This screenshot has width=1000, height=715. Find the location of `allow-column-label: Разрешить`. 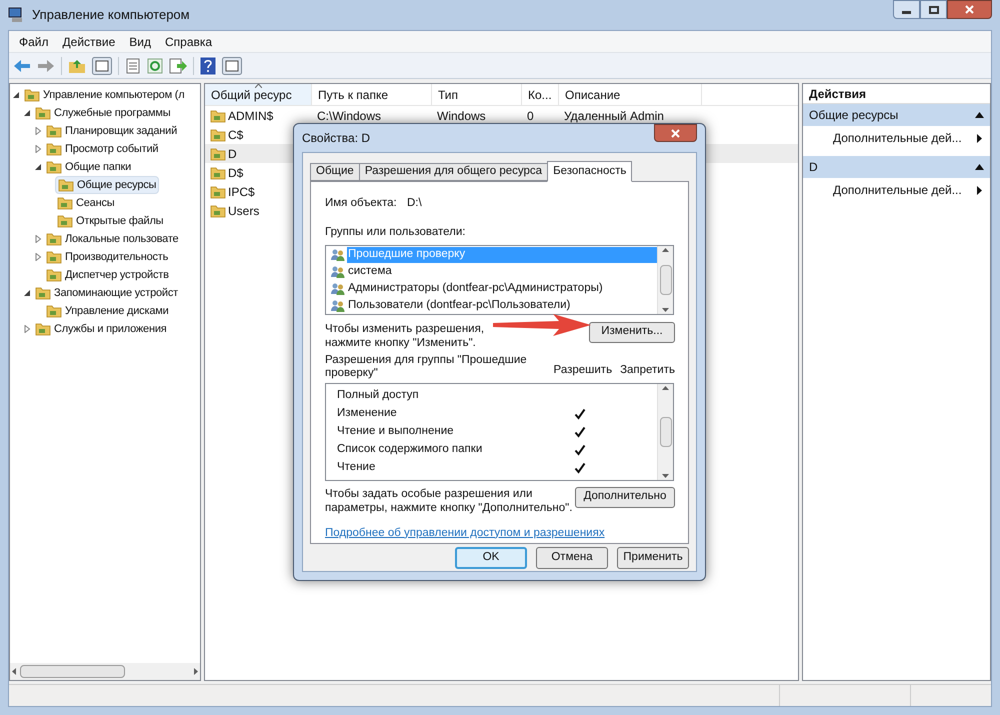

allow-column-label: Разрешить is located at coordinates (583, 370).